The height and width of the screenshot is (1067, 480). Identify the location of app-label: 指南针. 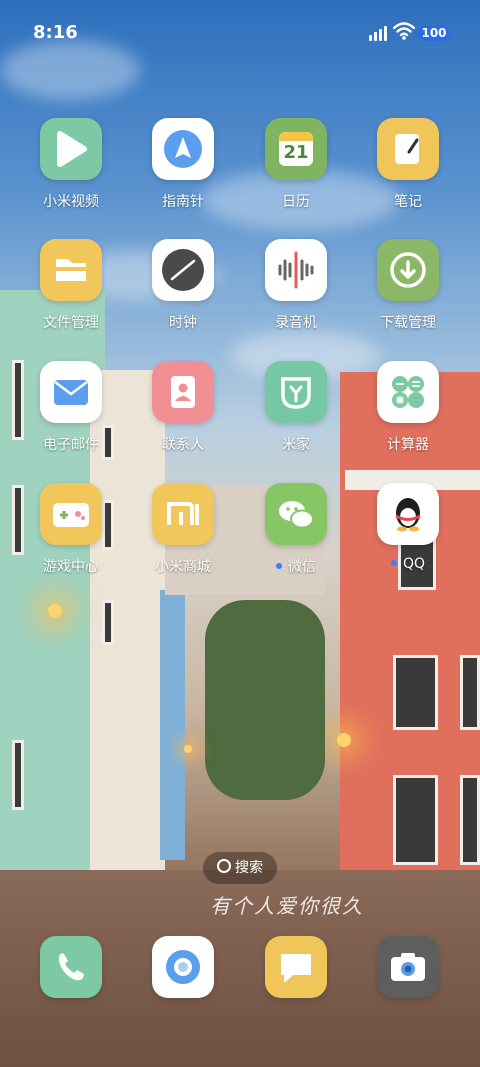
(183, 202).